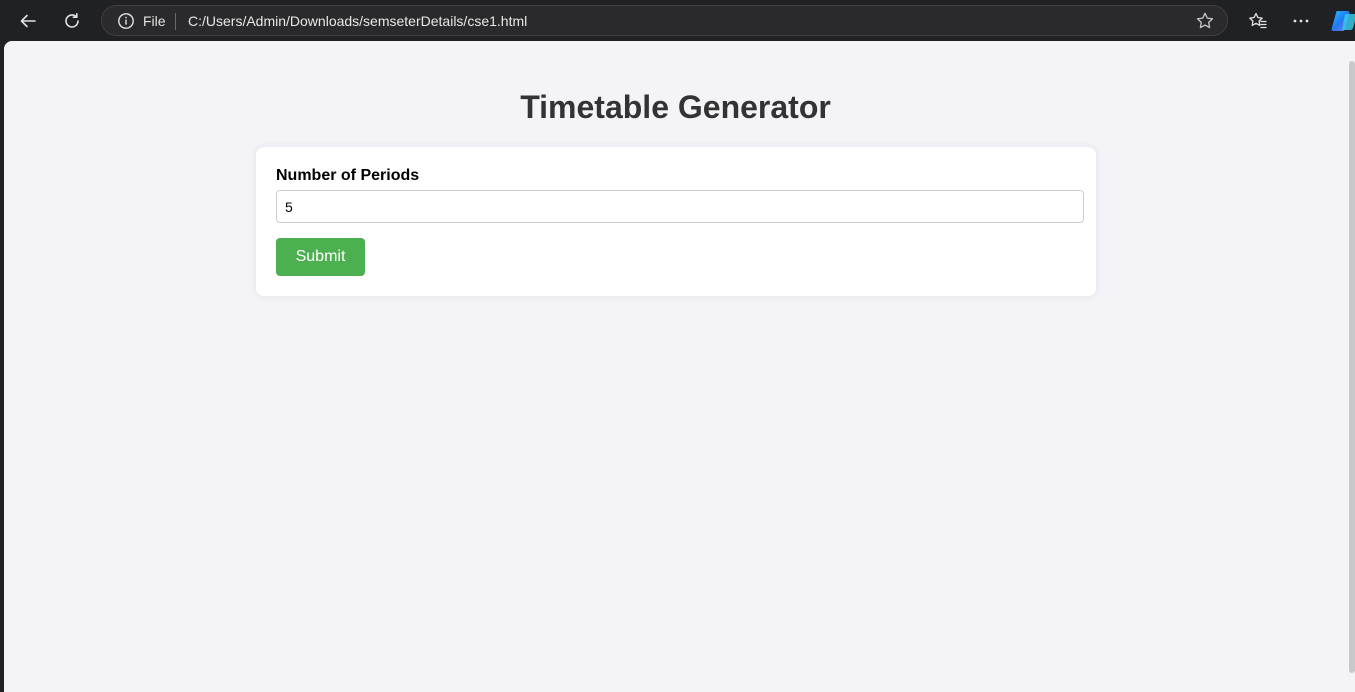 This screenshot has height=692, width=1355. What do you see at coordinates (320, 257) in the screenshot?
I see `submit-button: Submit` at bounding box center [320, 257].